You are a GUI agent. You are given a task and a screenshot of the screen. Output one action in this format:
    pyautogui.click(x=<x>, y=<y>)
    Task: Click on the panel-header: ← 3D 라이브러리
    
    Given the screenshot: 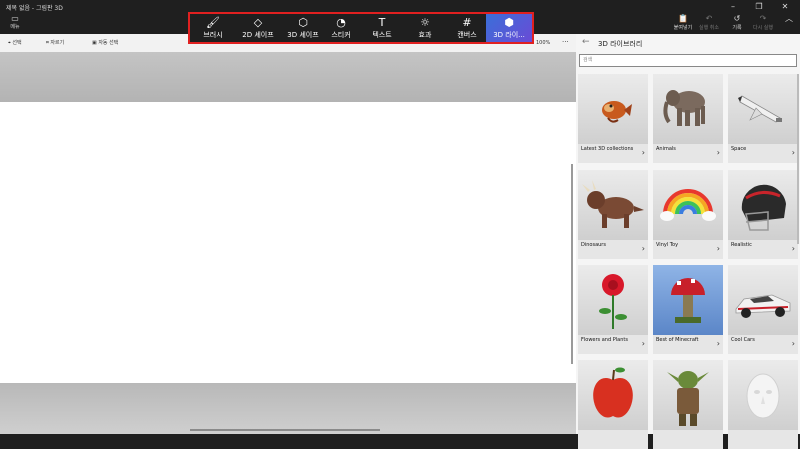 What is the action you would take?
    pyautogui.click(x=688, y=43)
    